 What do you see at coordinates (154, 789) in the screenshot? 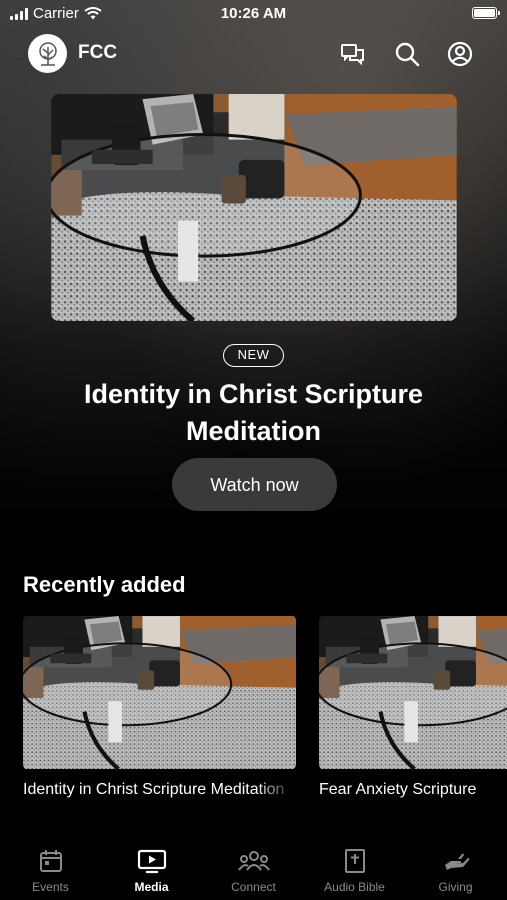
I see `media-card-title: Identity in Christ Scripture Meditation` at bounding box center [154, 789].